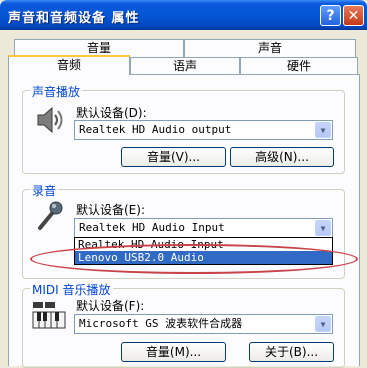  Describe the element at coordinates (183, 15) in the screenshot. I see `title-bar: 声音和音频设备 属性 ? ✕` at that location.